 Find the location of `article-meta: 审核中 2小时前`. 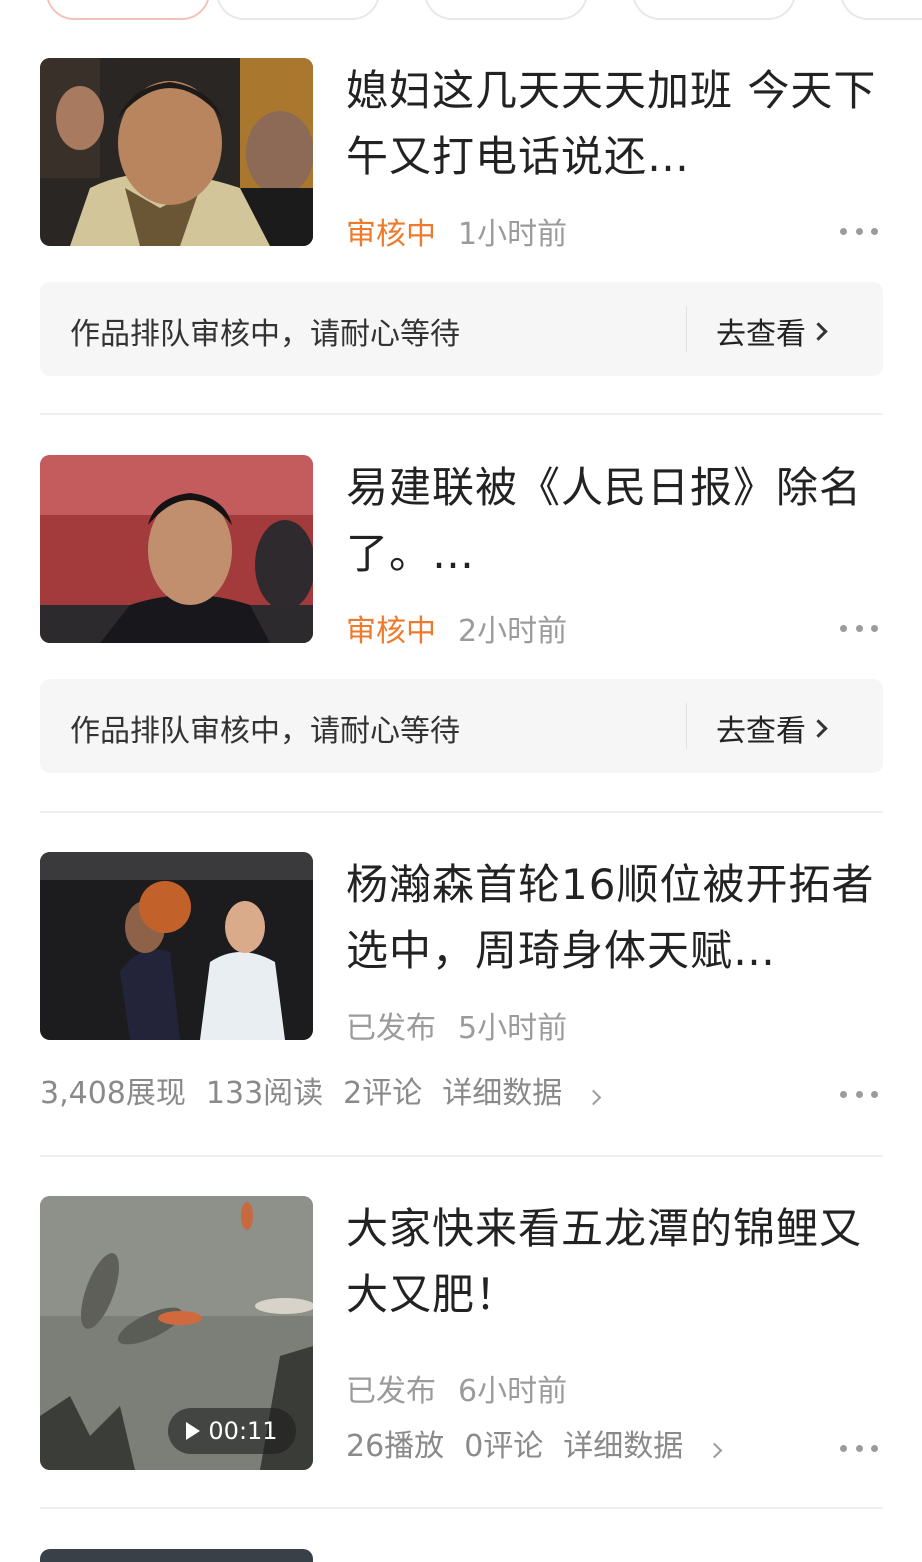

article-meta: 审核中 2小时前 is located at coordinates (456, 632).